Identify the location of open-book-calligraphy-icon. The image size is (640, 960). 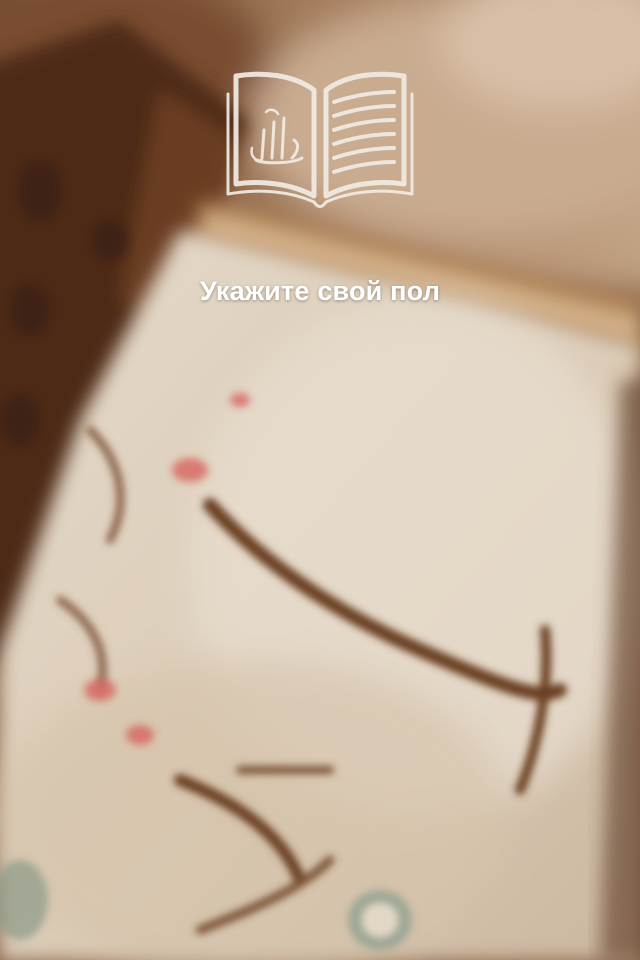
(320, 139).